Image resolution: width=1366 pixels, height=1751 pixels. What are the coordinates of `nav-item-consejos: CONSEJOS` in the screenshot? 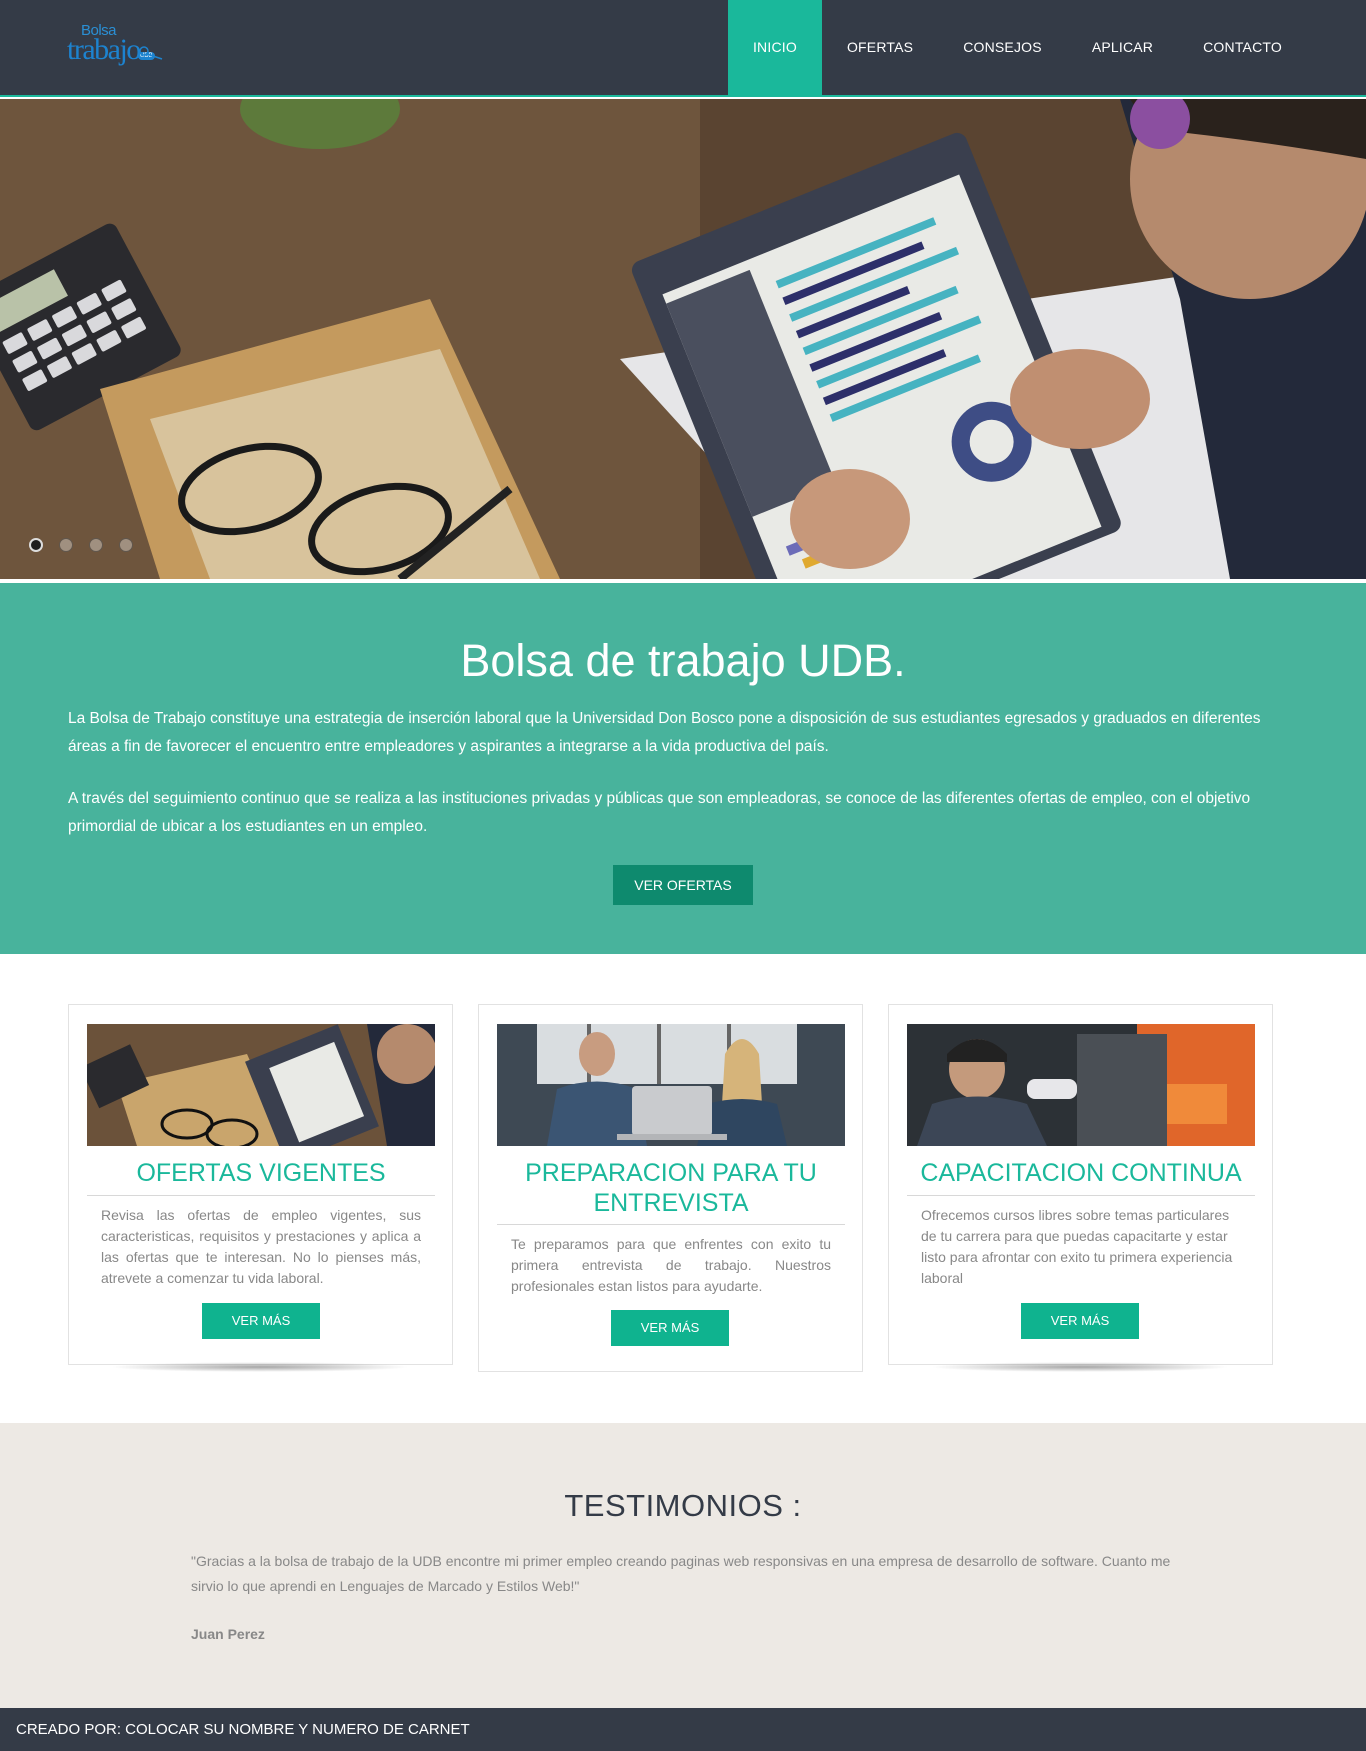 It's located at (1002, 48).